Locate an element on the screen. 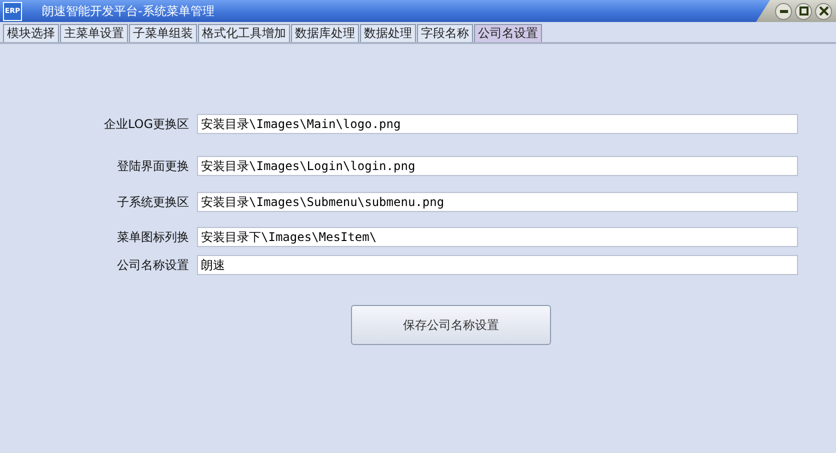  input-field: 安装目录\Images\Submenu\submenu.png is located at coordinates (497, 202).